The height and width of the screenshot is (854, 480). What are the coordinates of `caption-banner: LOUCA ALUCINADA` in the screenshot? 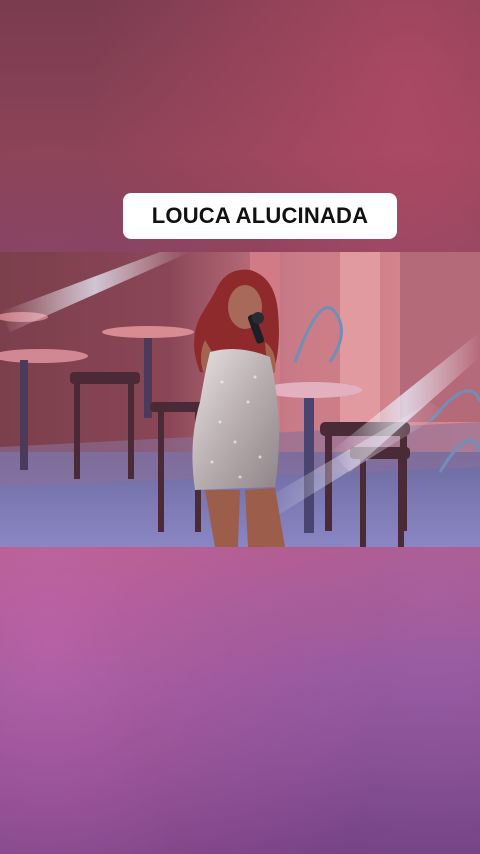 It's located at (260, 216).